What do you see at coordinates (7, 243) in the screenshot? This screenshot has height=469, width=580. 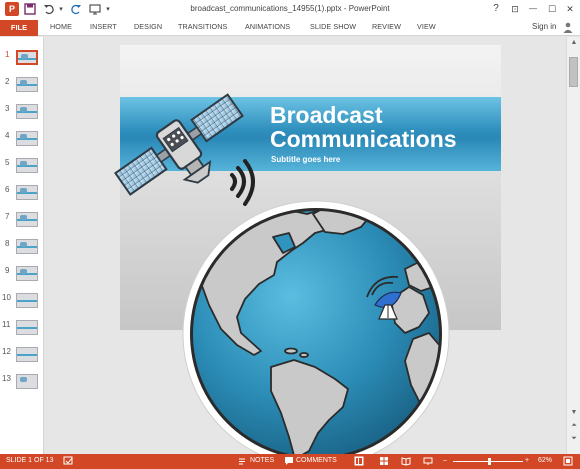 I see `slide-number: 8` at bounding box center [7, 243].